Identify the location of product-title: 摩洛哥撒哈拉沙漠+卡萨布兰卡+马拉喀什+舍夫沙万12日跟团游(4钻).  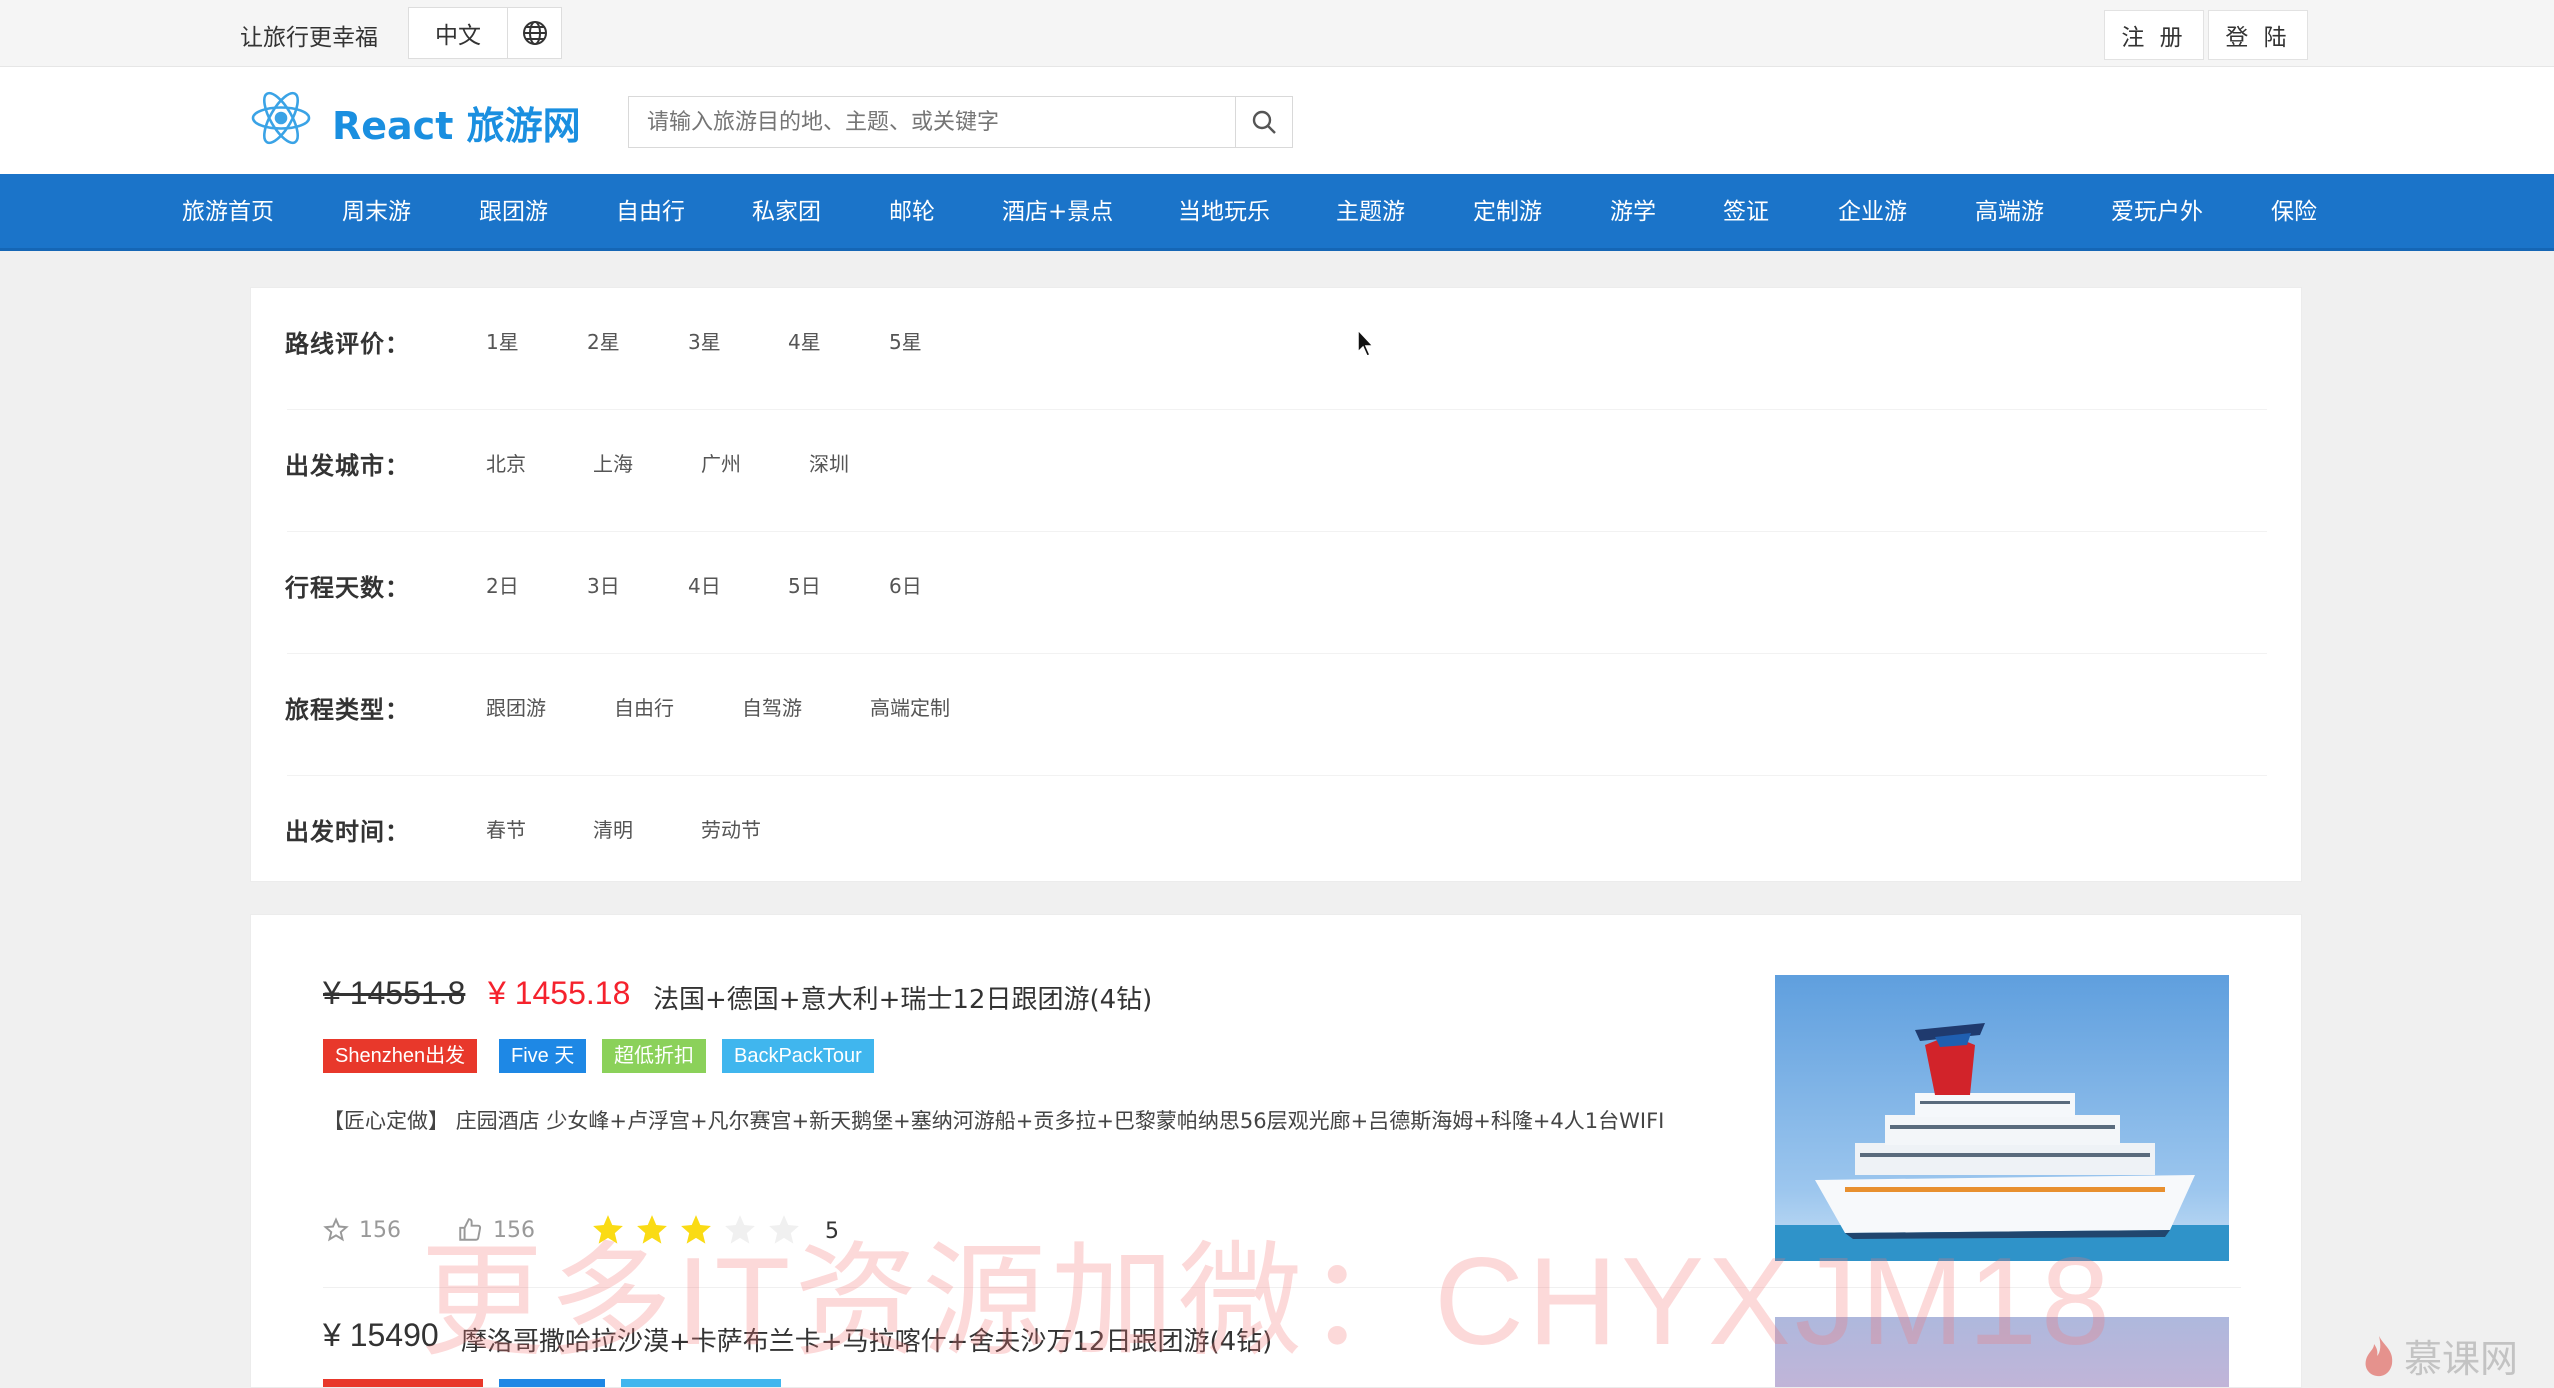
(866, 1339).